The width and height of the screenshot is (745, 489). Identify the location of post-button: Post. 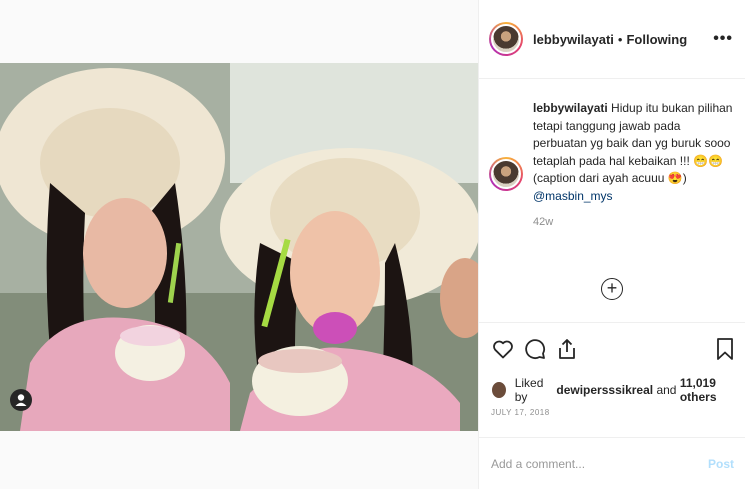
(721, 464).